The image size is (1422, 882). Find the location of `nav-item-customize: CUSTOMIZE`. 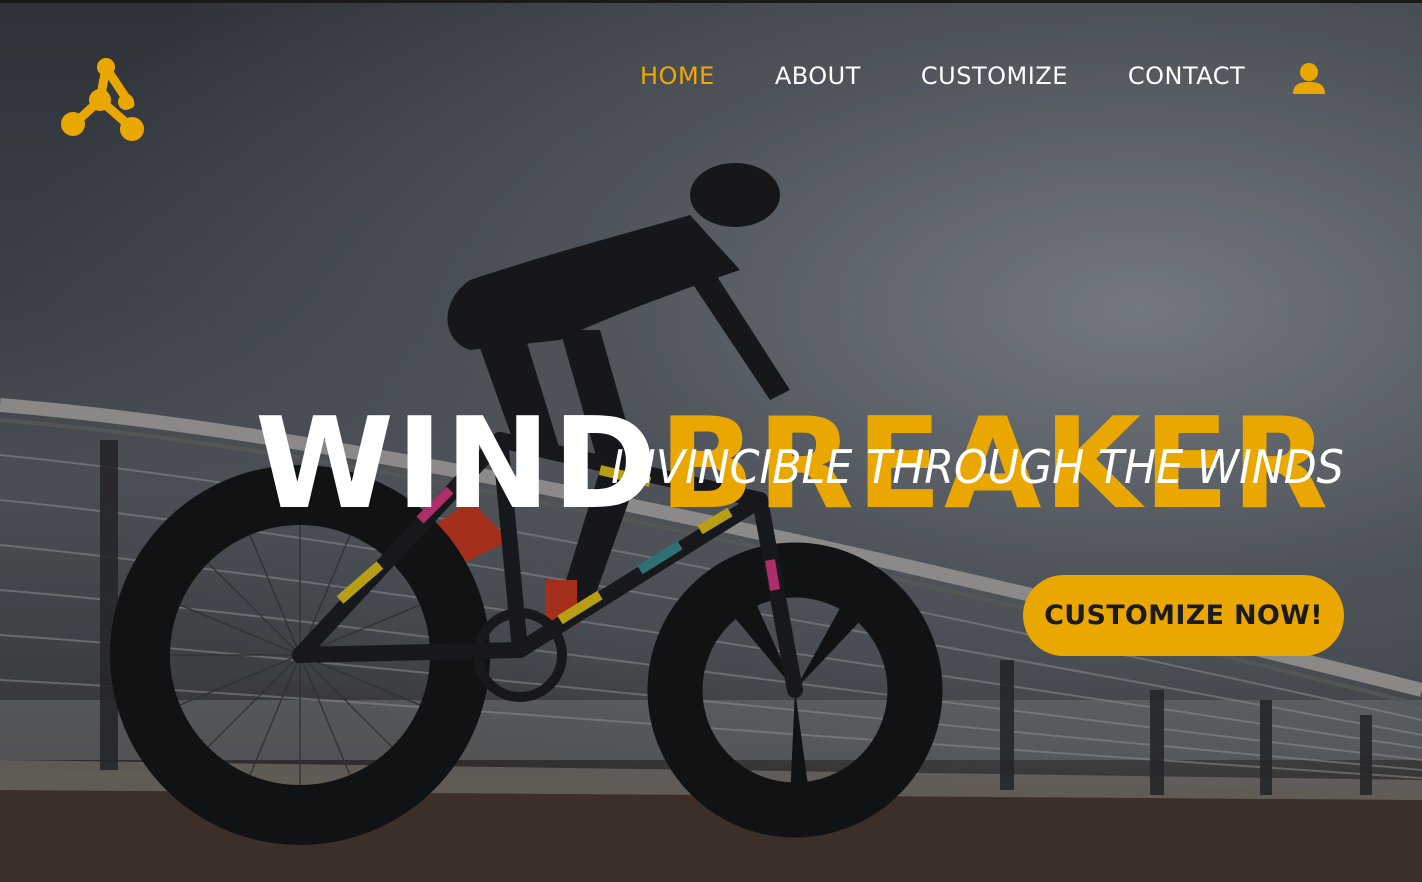

nav-item-customize: CUSTOMIZE is located at coordinates (994, 76).